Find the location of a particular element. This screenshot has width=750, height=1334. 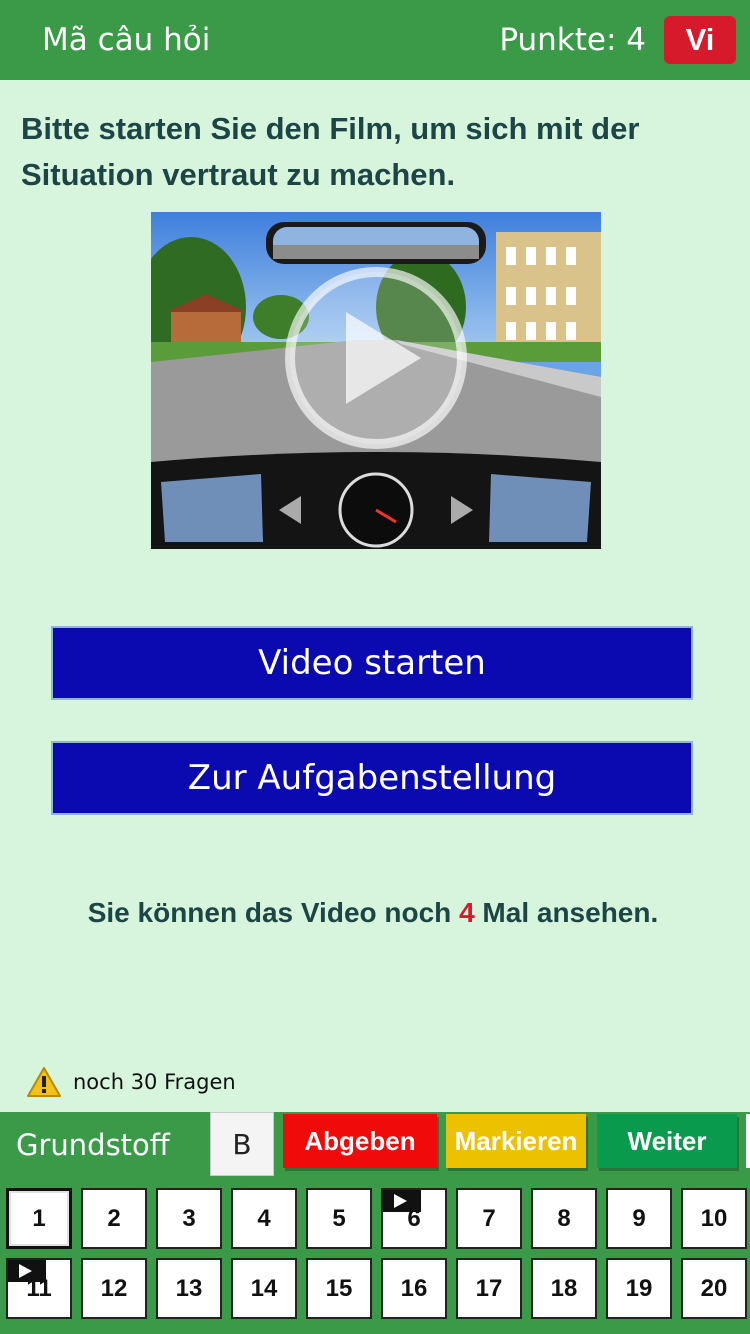

question-number-label: 19 is located at coordinates (639, 1288).